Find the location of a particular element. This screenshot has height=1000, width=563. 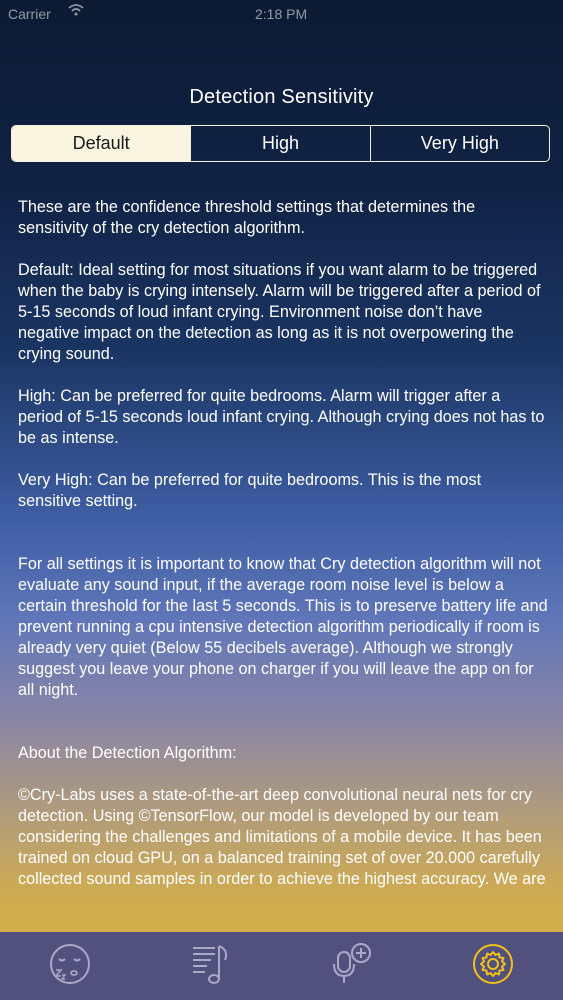

sensitivity-segmented-control: Default High Very High is located at coordinates (280, 143).